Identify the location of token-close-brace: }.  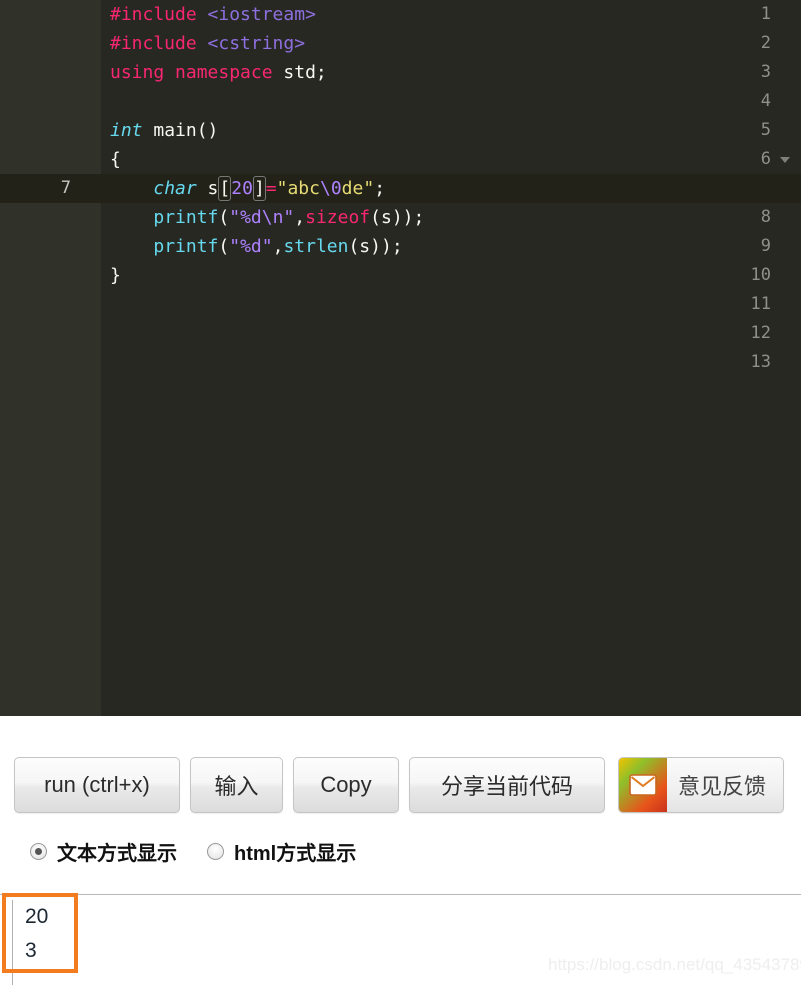
(115, 275).